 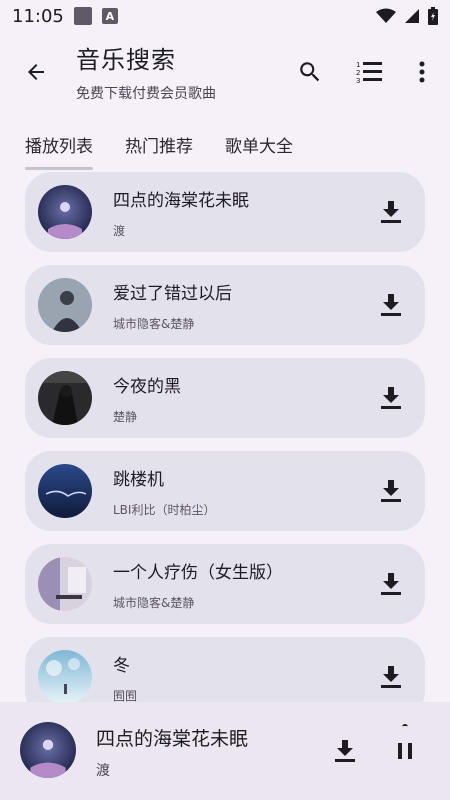 I want to click on page-title: 音乐搜索, so click(x=126, y=60).